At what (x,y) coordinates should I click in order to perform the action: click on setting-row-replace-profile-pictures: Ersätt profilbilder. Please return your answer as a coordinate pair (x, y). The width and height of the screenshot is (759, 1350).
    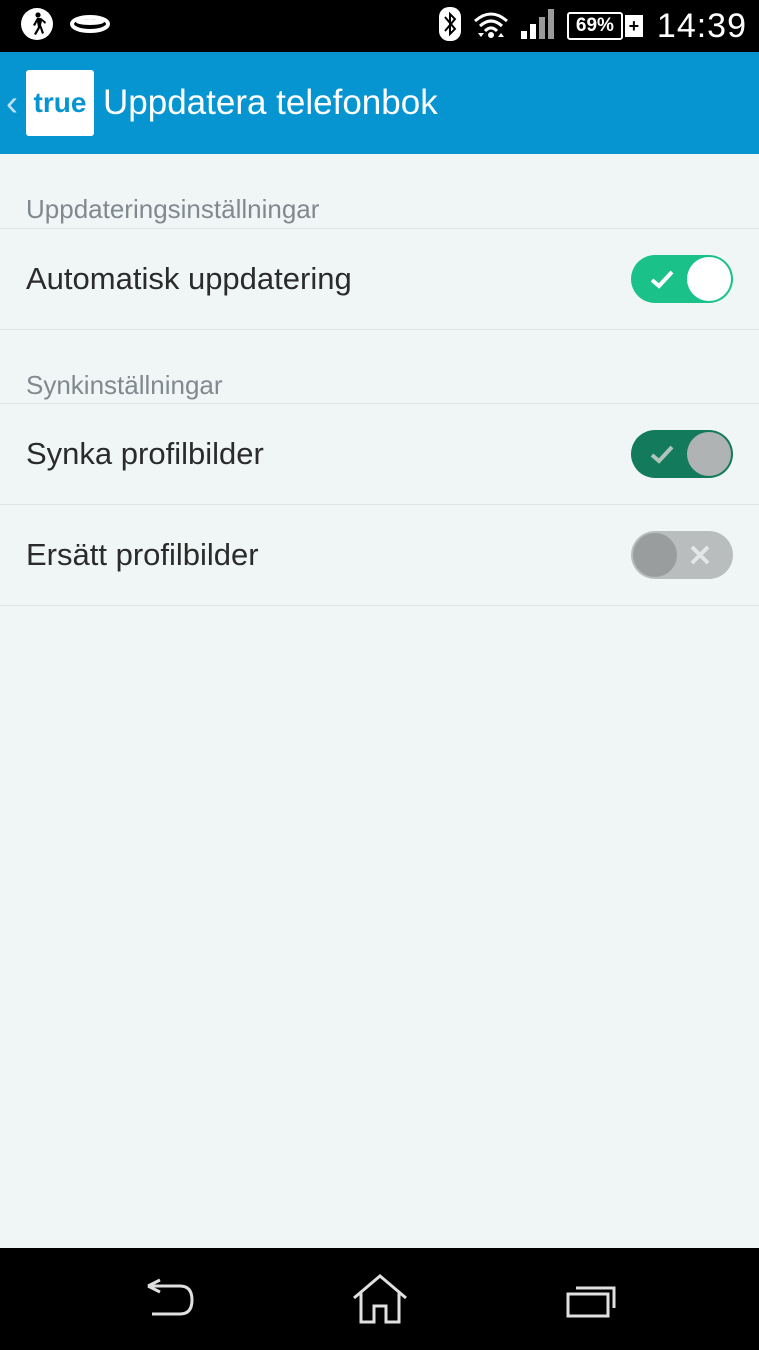
    Looking at the image, I should click on (379, 555).